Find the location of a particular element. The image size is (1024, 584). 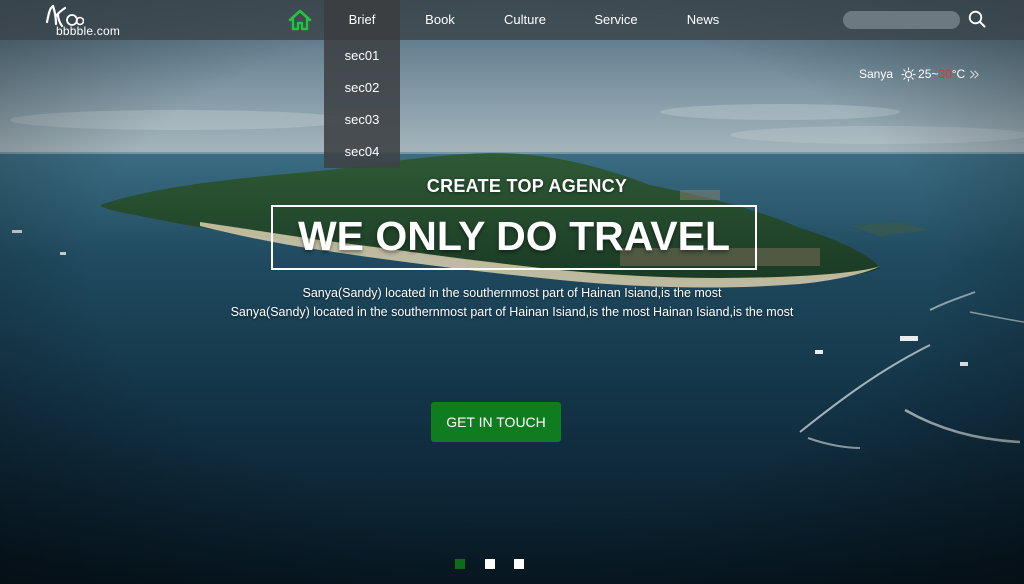

logo: bbbble.com is located at coordinates (84, 20).